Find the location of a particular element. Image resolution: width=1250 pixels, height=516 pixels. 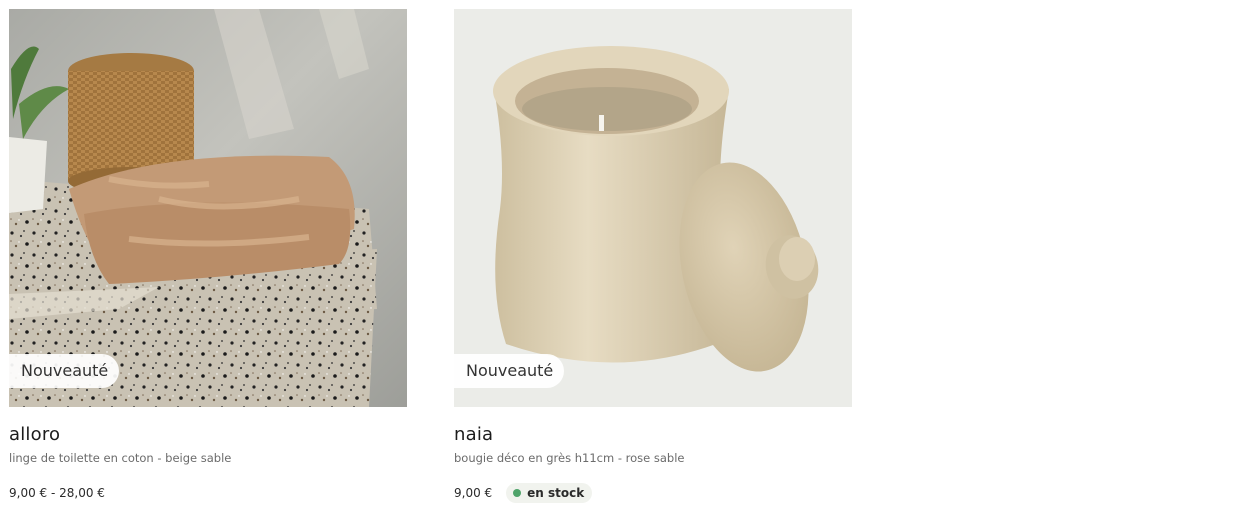

product-price: 9,00 € is located at coordinates (473, 493).